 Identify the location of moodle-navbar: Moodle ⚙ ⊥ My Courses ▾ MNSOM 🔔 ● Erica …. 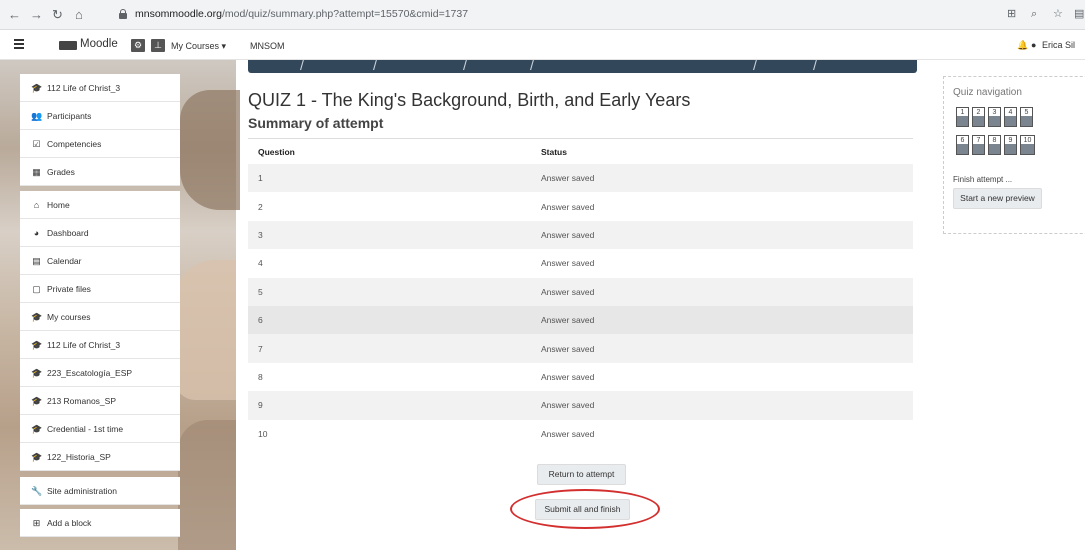
(542, 45).